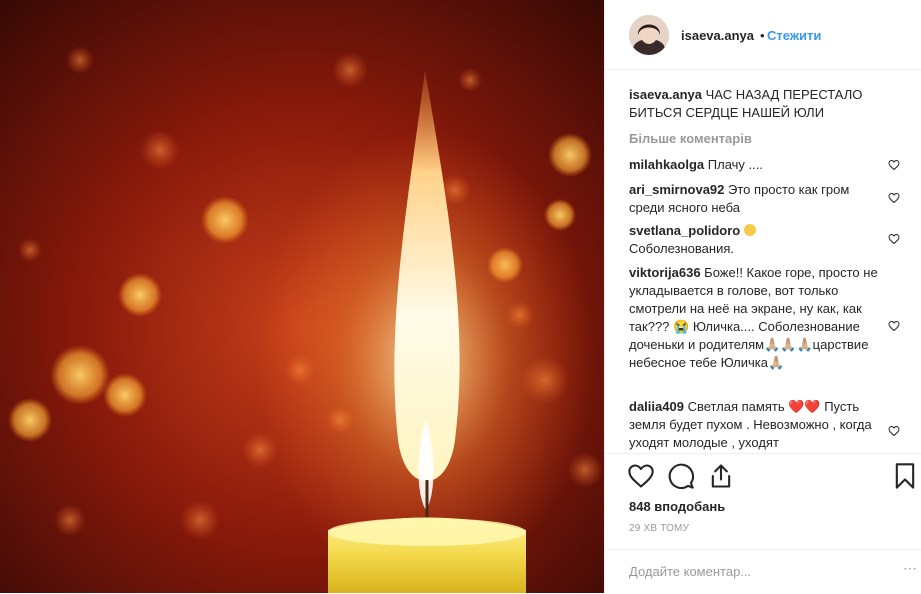 This screenshot has height=594, width=921. Describe the element at coordinates (749, 230) in the screenshot. I see `comment-emoji` at that location.